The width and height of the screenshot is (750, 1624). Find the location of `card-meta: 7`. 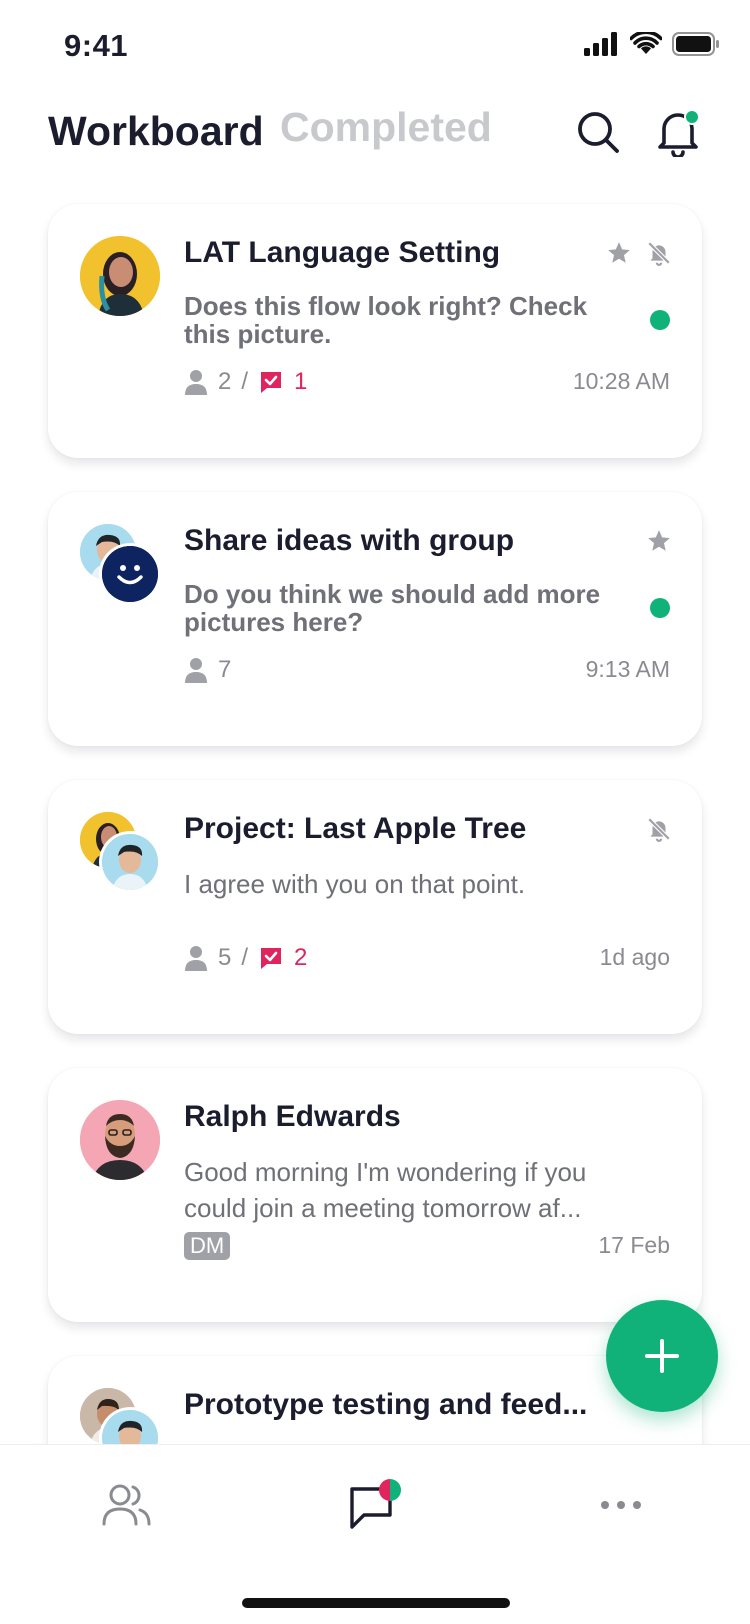

card-meta: 7 is located at coordinates (207, 670).